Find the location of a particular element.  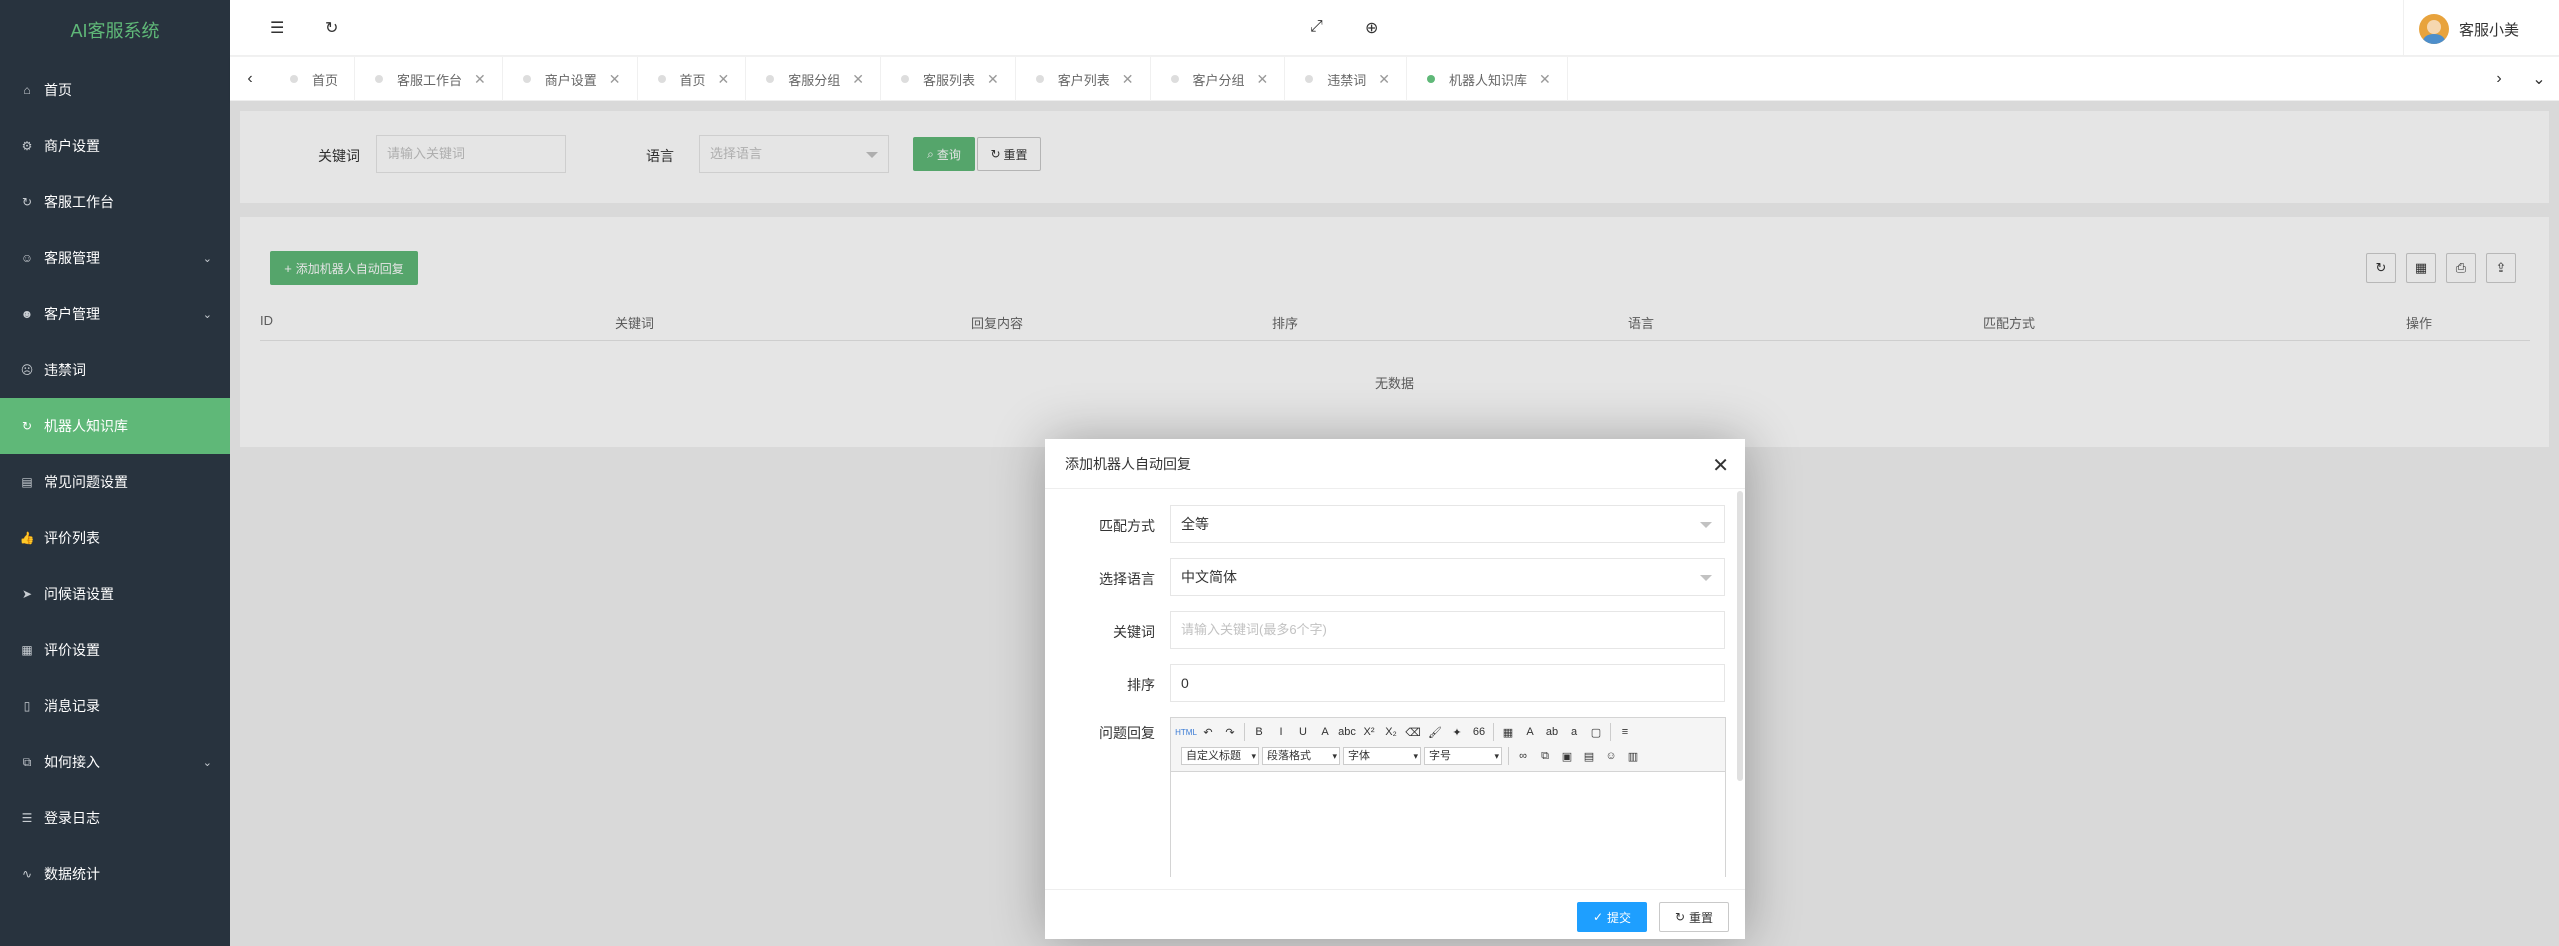

sidebar-item-8: 👍 评价列表 is located at coordinates (115, 538).